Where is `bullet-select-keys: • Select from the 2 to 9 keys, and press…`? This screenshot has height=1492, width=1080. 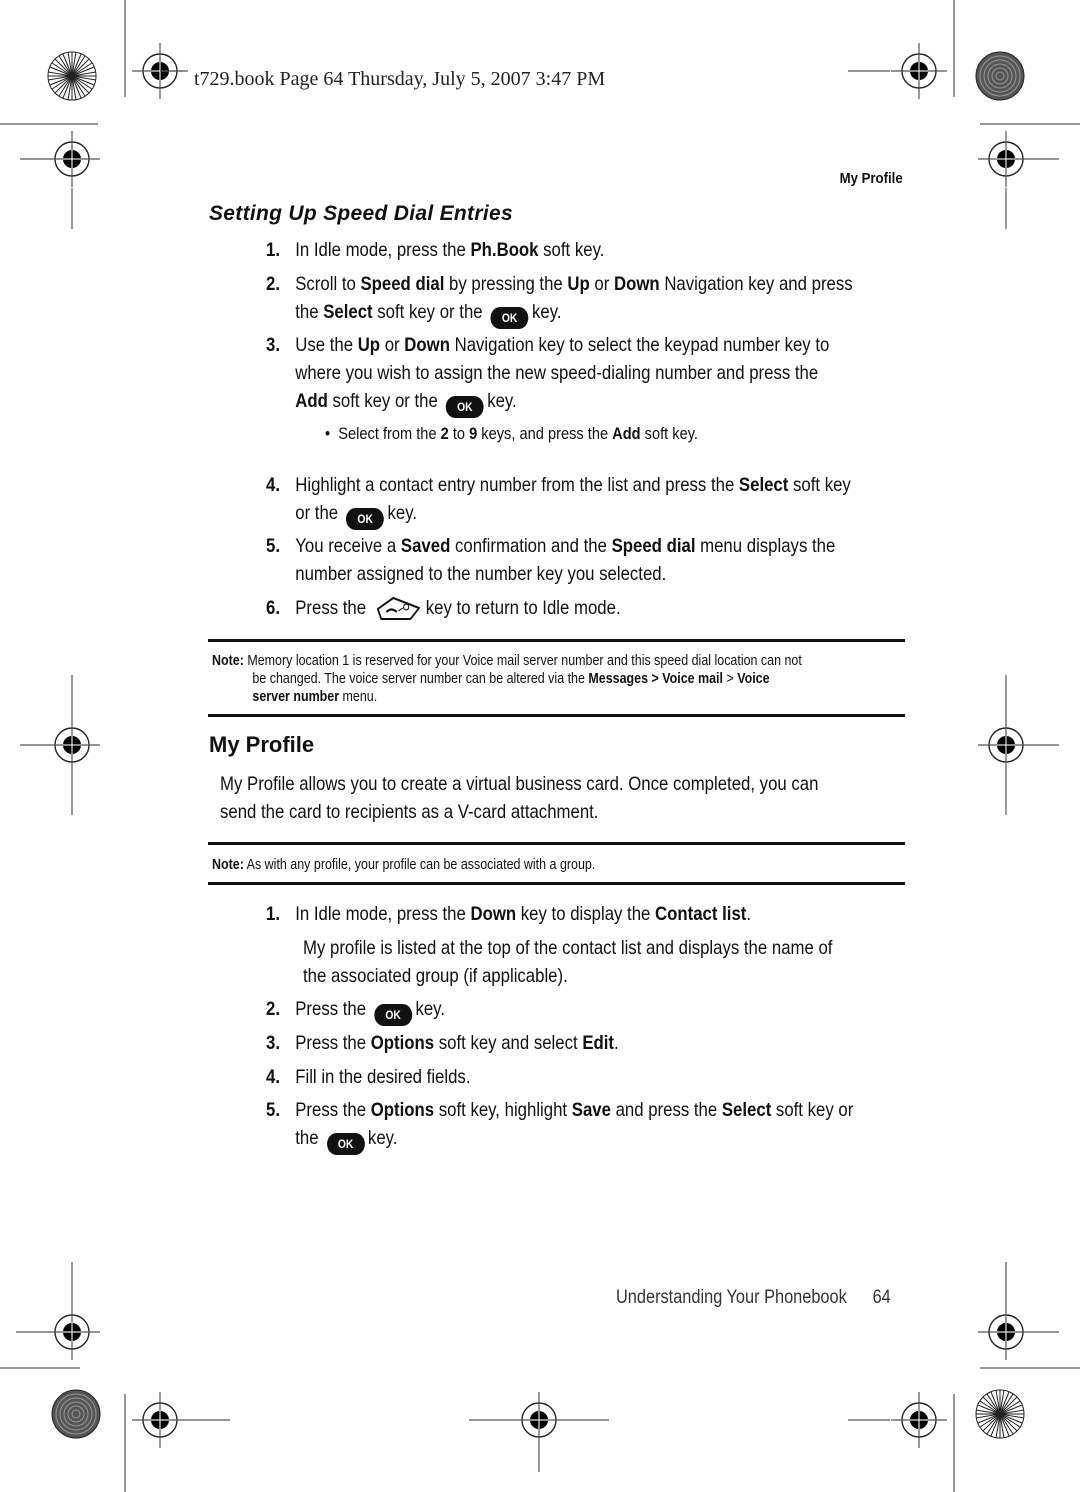
bullet-select-keys: • Select from the 2 to 9 keys, and press… is located at coordinates (511, 433).